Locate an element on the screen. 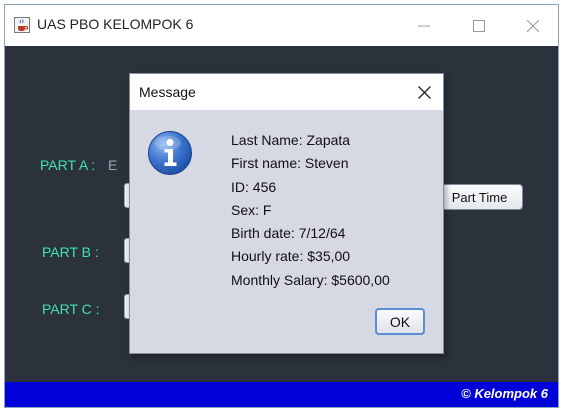 This screenshot has height=412, width=563. minimize-icon is located at coordinates (424, 25).